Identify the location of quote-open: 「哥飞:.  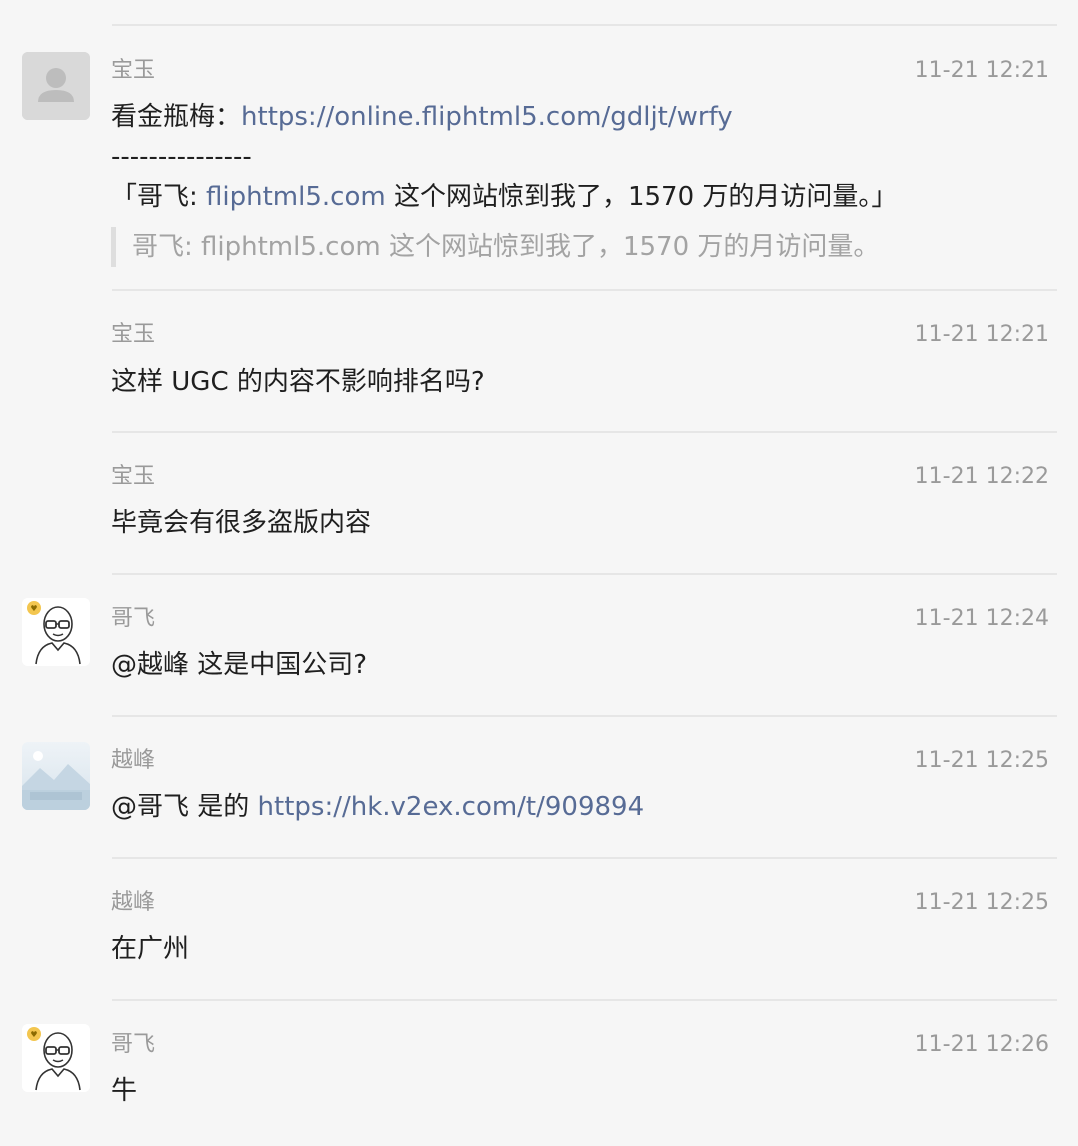
(159, 197).